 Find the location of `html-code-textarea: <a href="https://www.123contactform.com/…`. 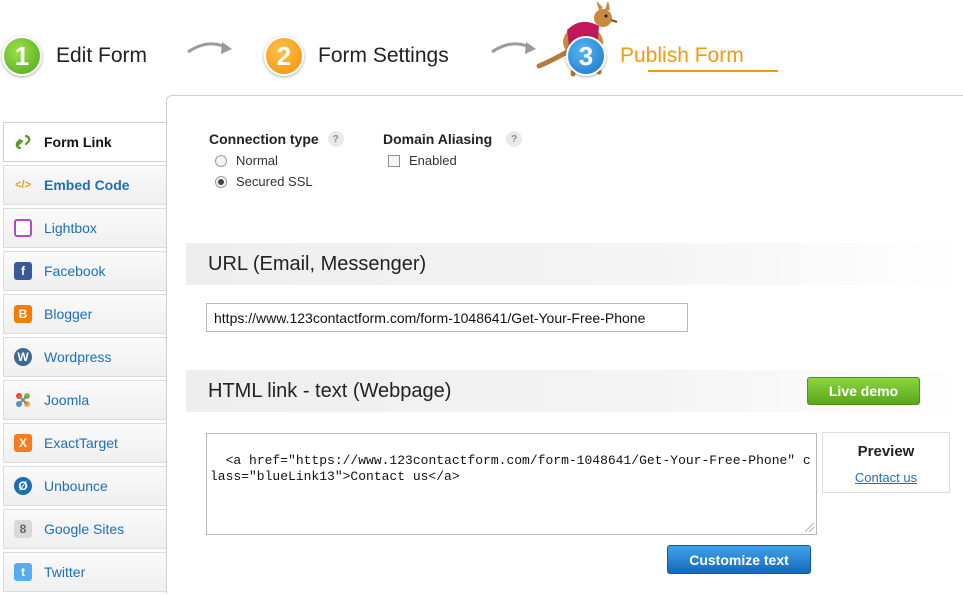

html-code-textarea: <a href="https://www.123contactform.com/… is located at coordinates (511, 484).